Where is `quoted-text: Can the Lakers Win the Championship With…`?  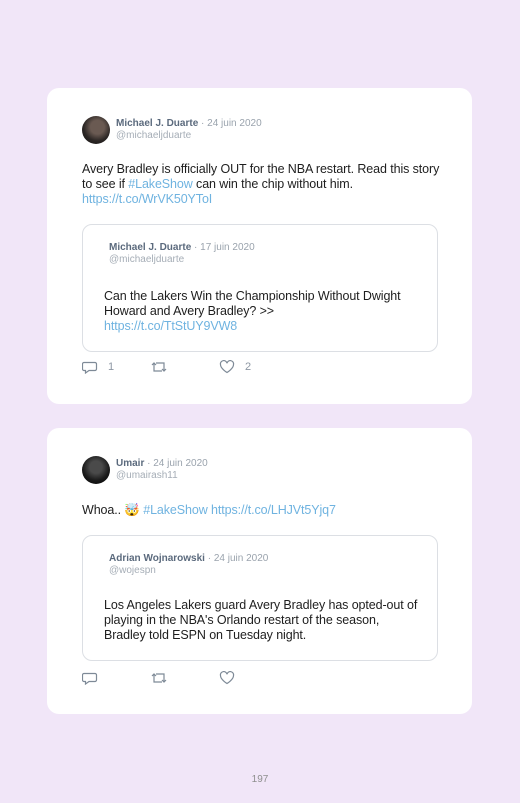 quoted-text: Can the Lakers Win the Championship With… is located at coordinates (261, 311).